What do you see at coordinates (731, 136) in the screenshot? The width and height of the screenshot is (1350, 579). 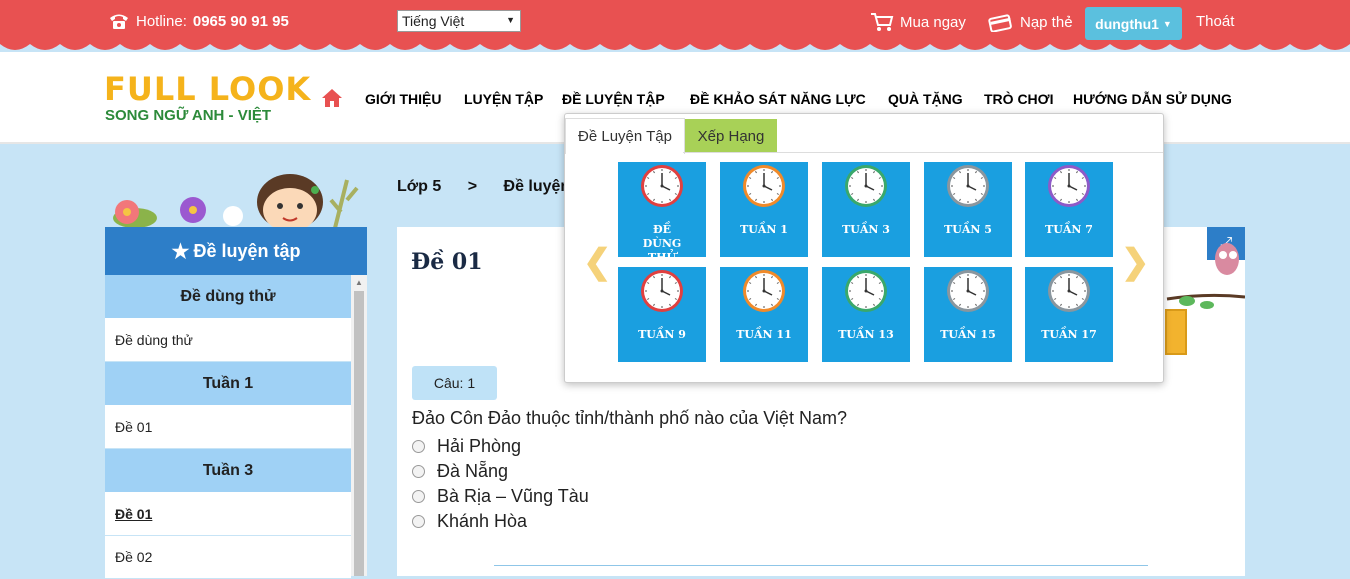 I see `tab-xep-hang: Xếp Hạng` at bounding box center [731, 136].